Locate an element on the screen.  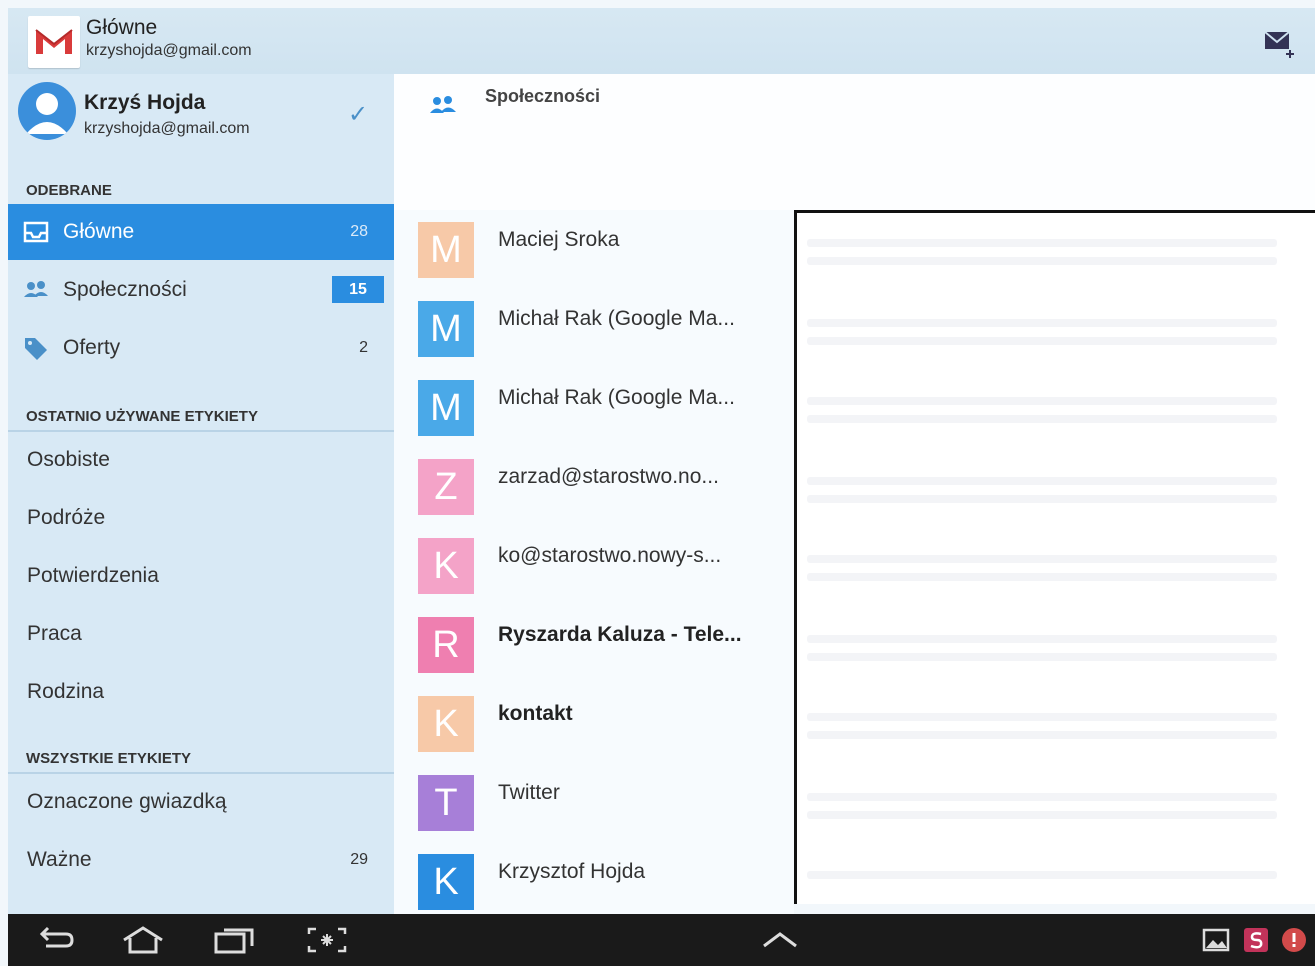
account-email: krzyshojda@gmail.com is located at coordinates (169, 50).